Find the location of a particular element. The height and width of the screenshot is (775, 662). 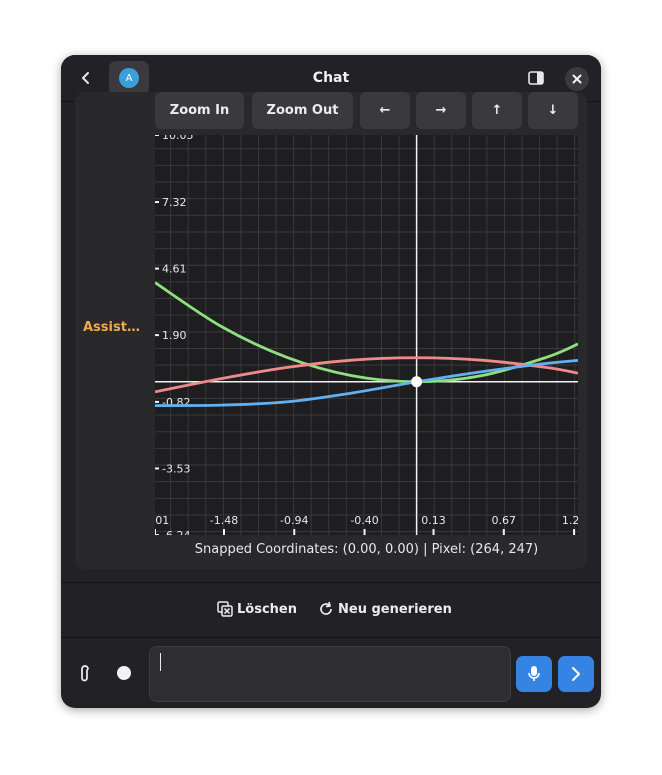

snap-point-marker is located at coordinates (417, 382).